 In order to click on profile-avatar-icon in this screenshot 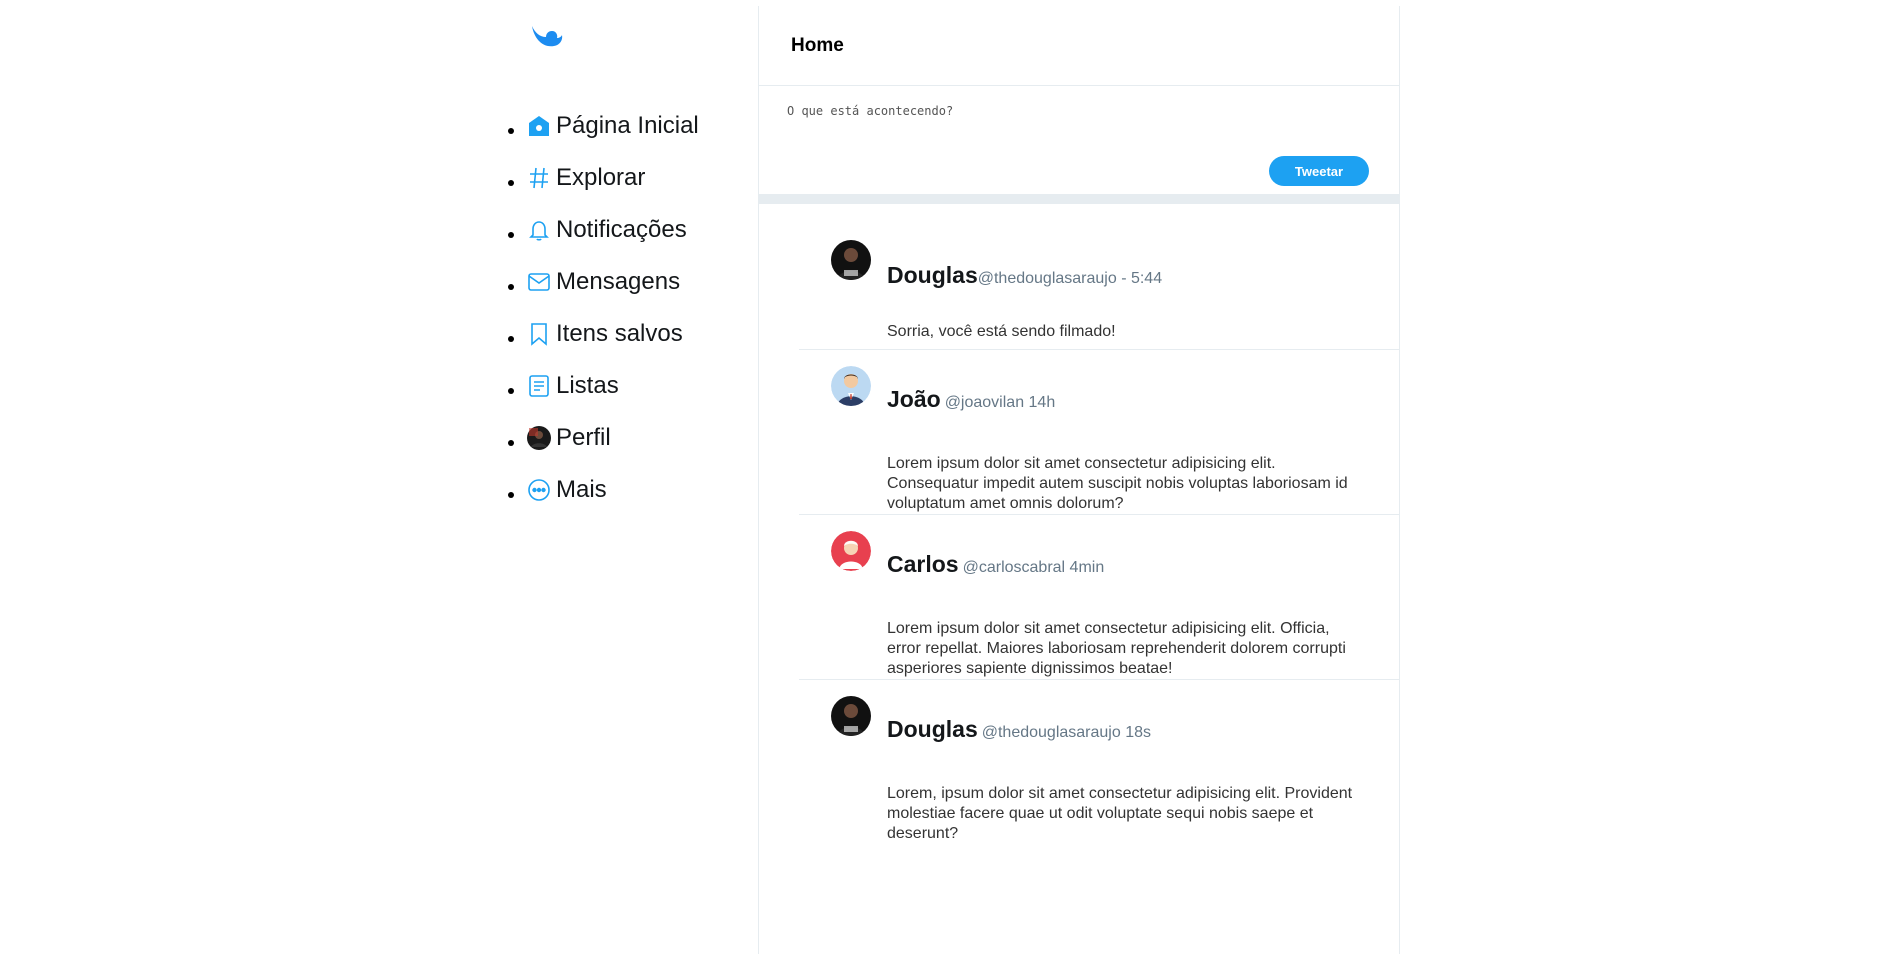, I will do `click(539, 438)`.